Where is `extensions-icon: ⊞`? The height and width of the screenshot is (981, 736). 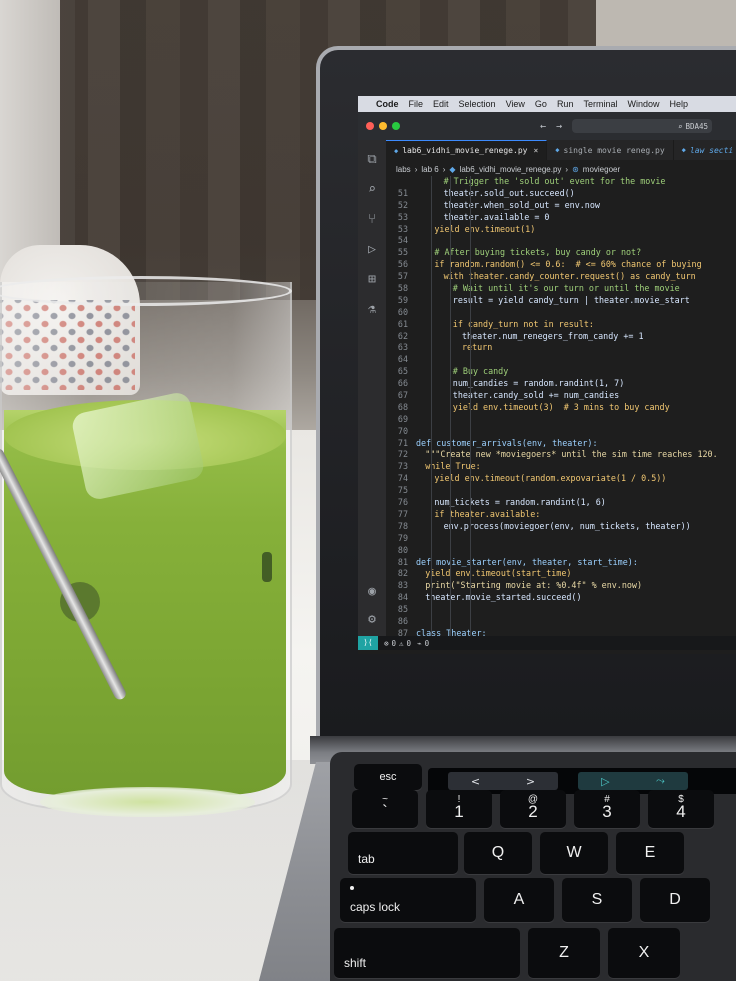 extensions-icon: ⊞ is located at coordinates (372, 280).